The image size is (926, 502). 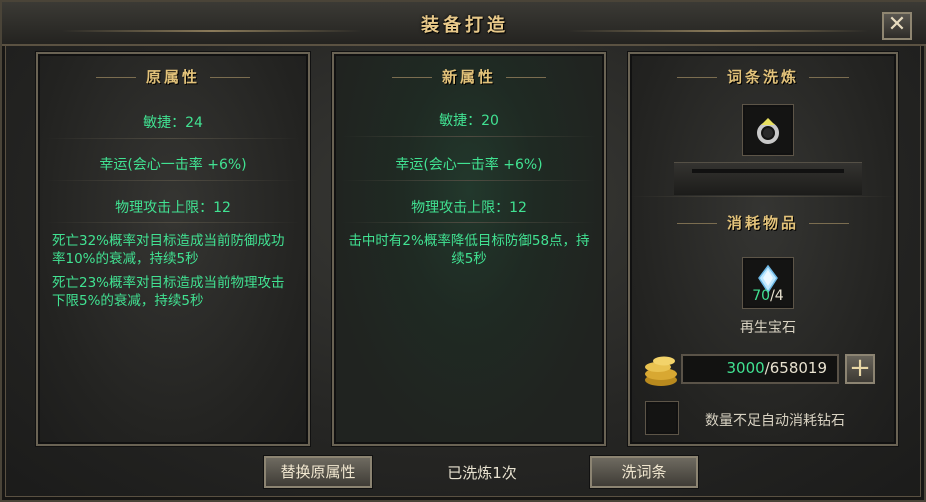 What do you see at coordinates (469, 121) in the screenshot?
I see `new-stat-agility: 敏捷：20` at bounding box center [469, 121].